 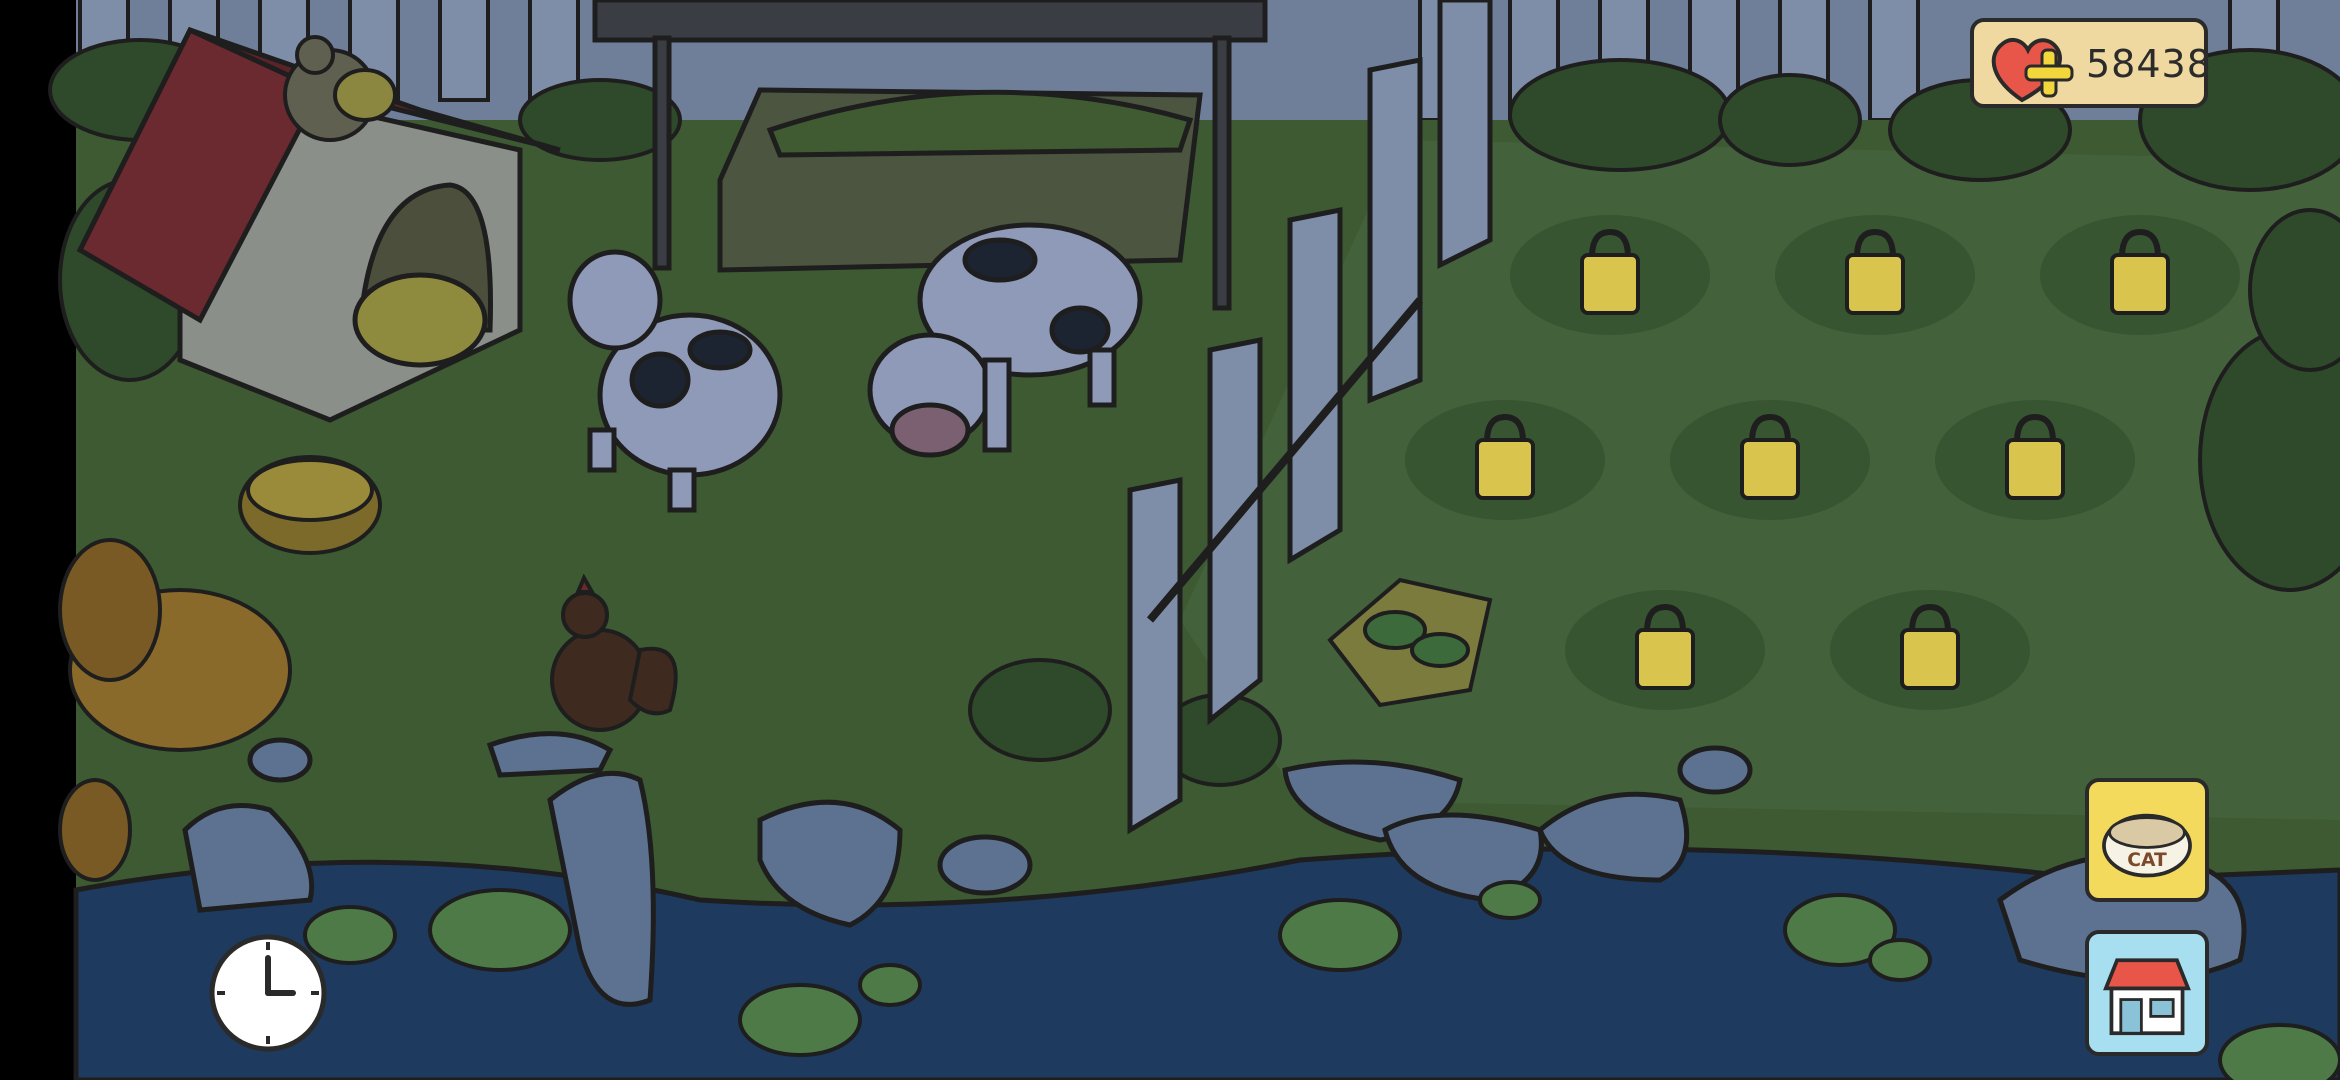 I want to click on cat-food-bowl-icon: CAT, so click(x=2147, y=845).